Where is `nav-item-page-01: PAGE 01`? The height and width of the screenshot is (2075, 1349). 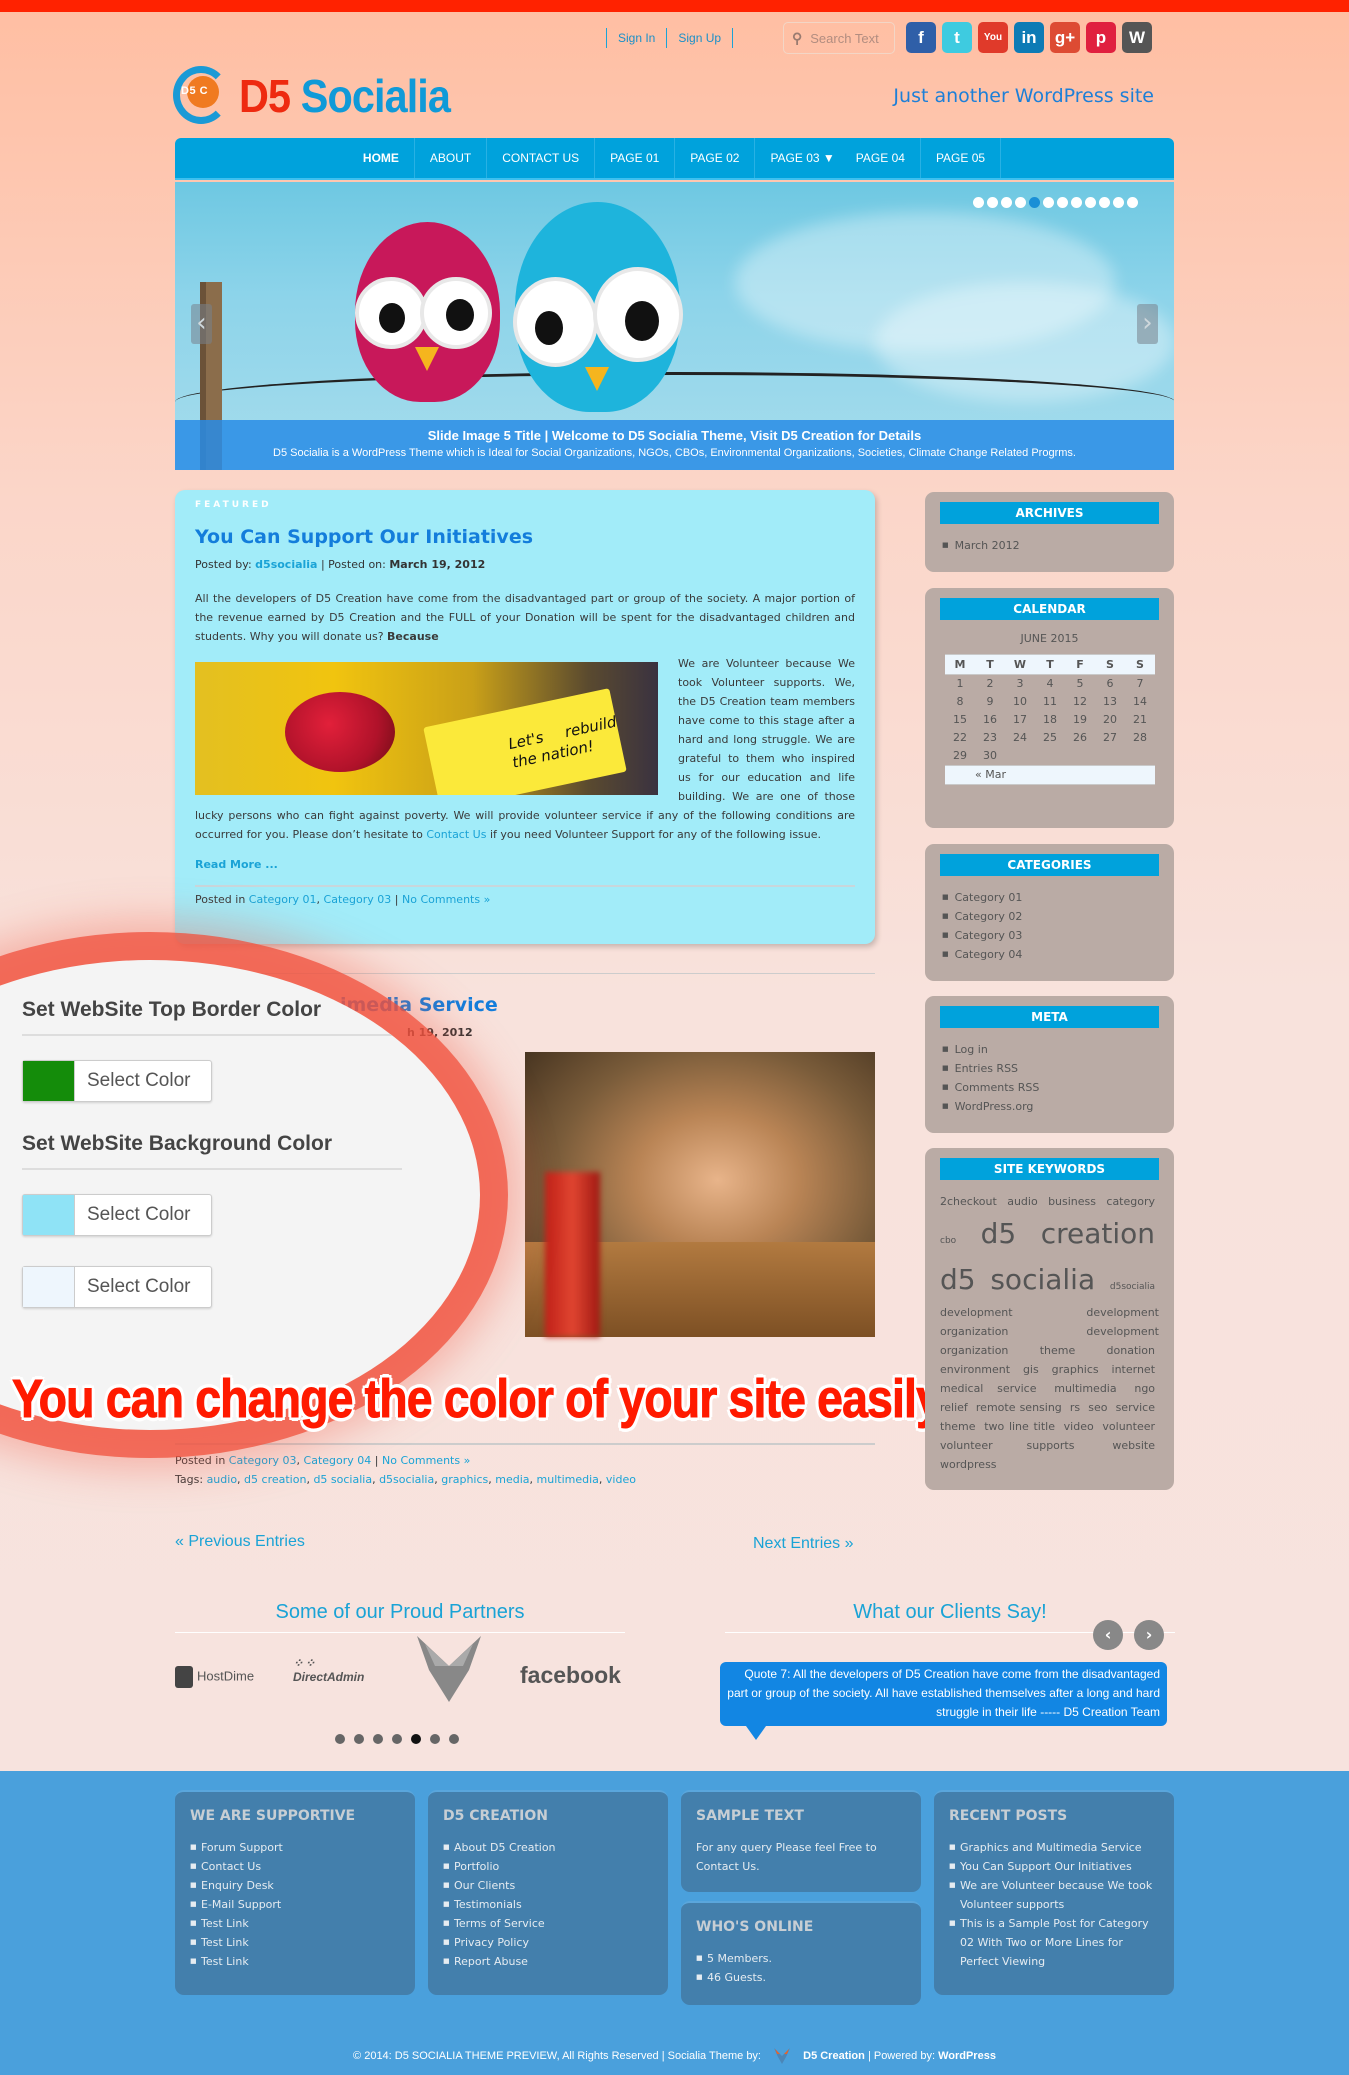
nav-item-page-01: PAGE 01 is located at coordinates (635, 158).